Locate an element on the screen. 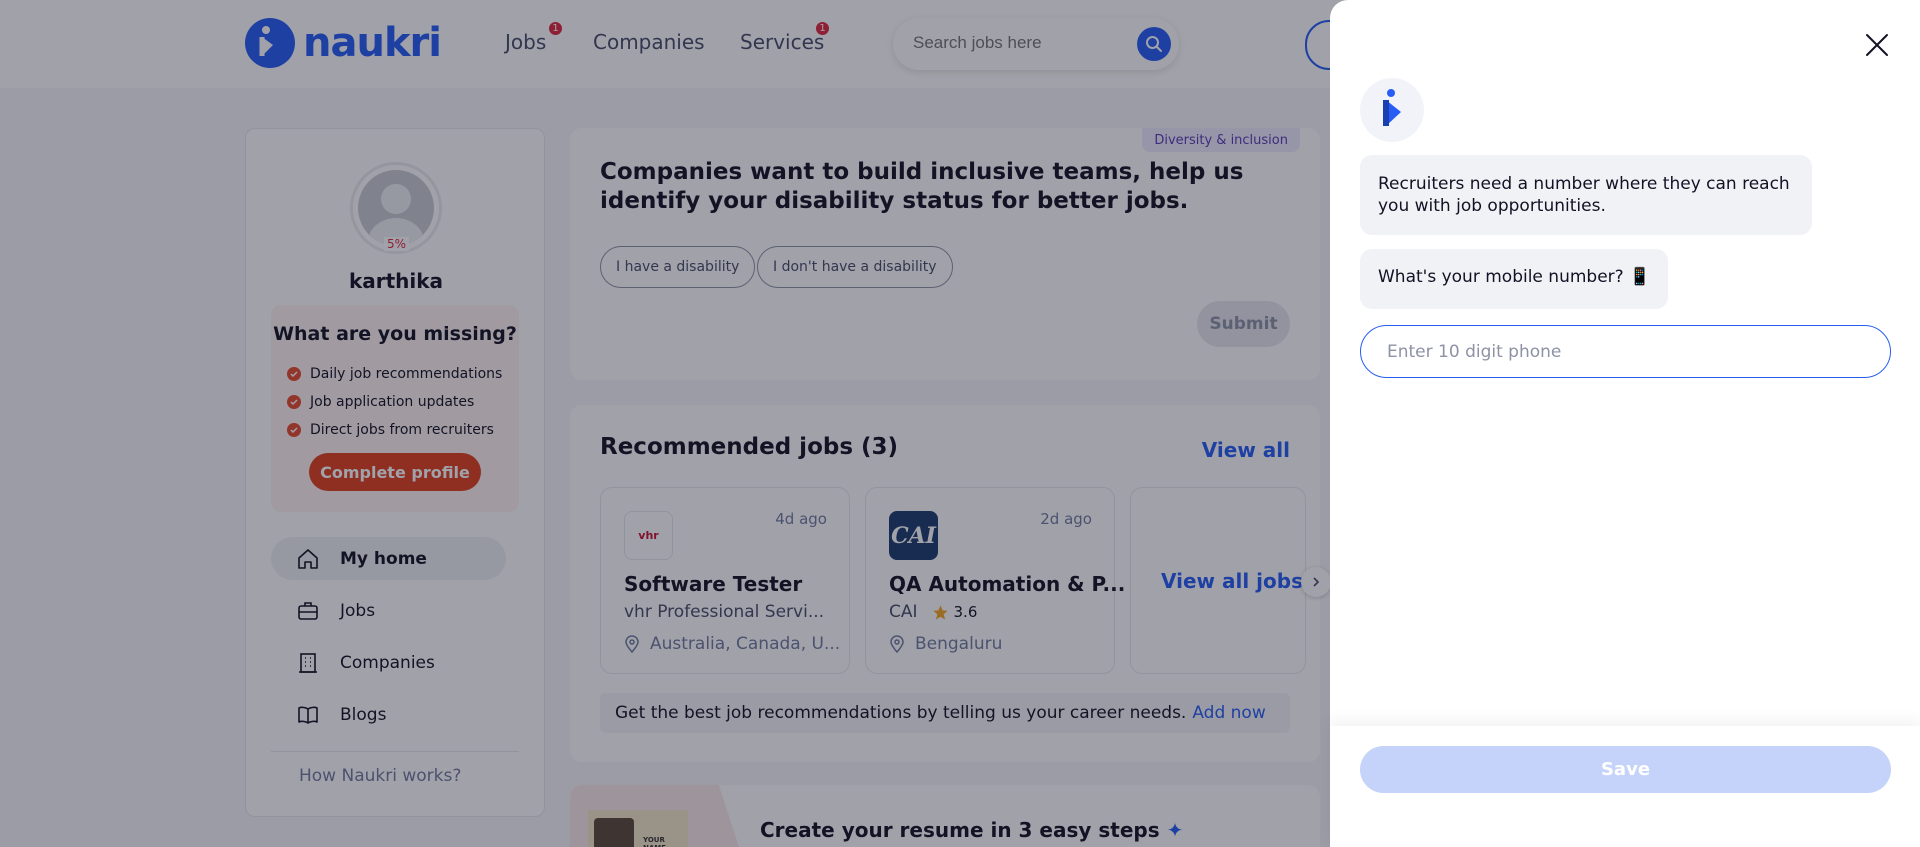 The width and height of the screenshot is (1920, 847). close-icon is located at coordinates (1877, 45).